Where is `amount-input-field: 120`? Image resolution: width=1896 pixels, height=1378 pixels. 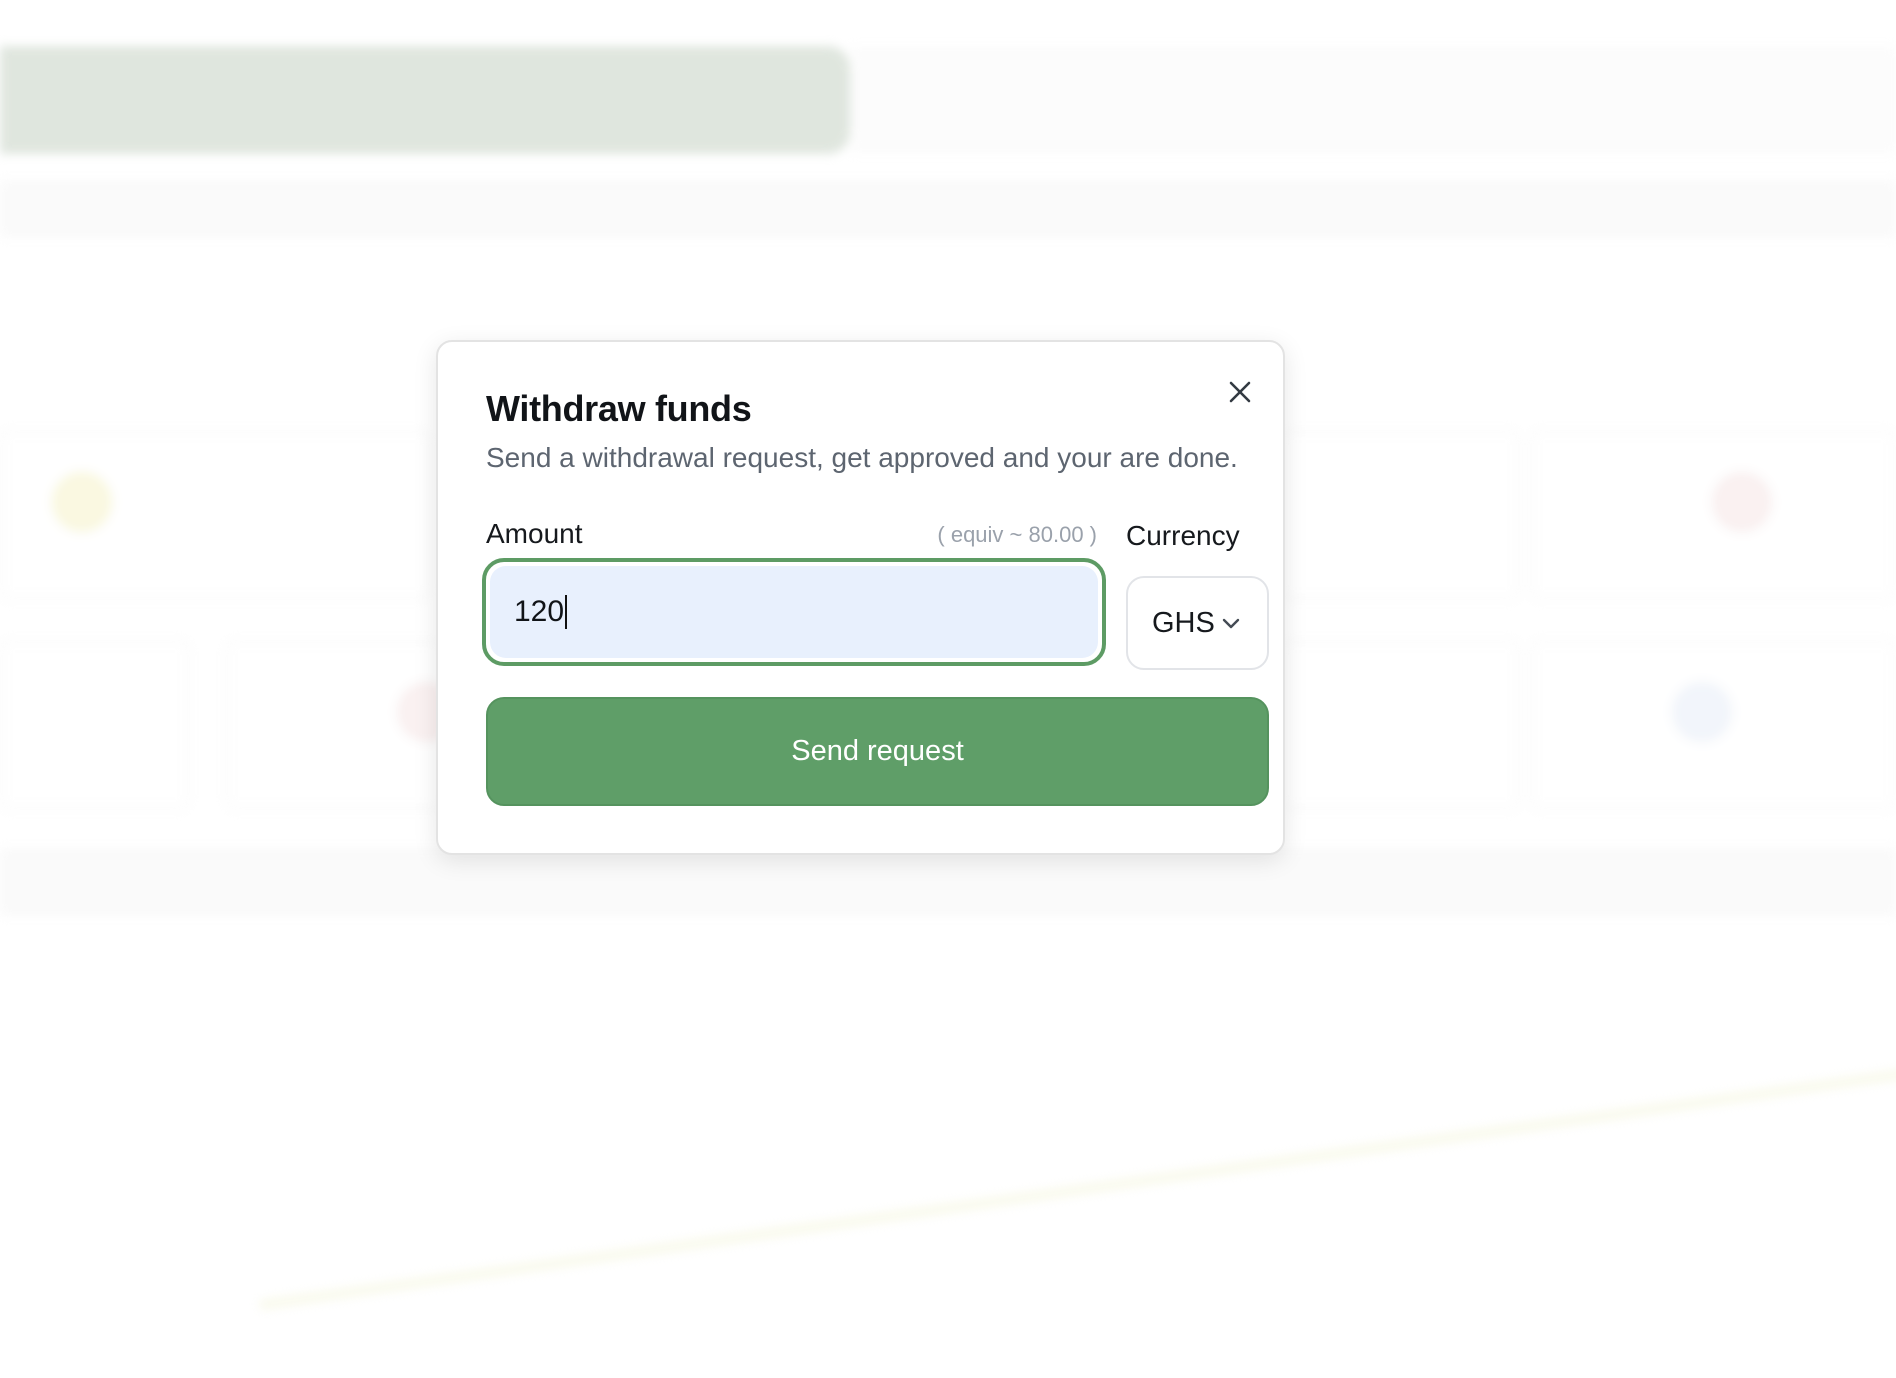
amount-input-field: 120 is located at coordinates (794, 612).